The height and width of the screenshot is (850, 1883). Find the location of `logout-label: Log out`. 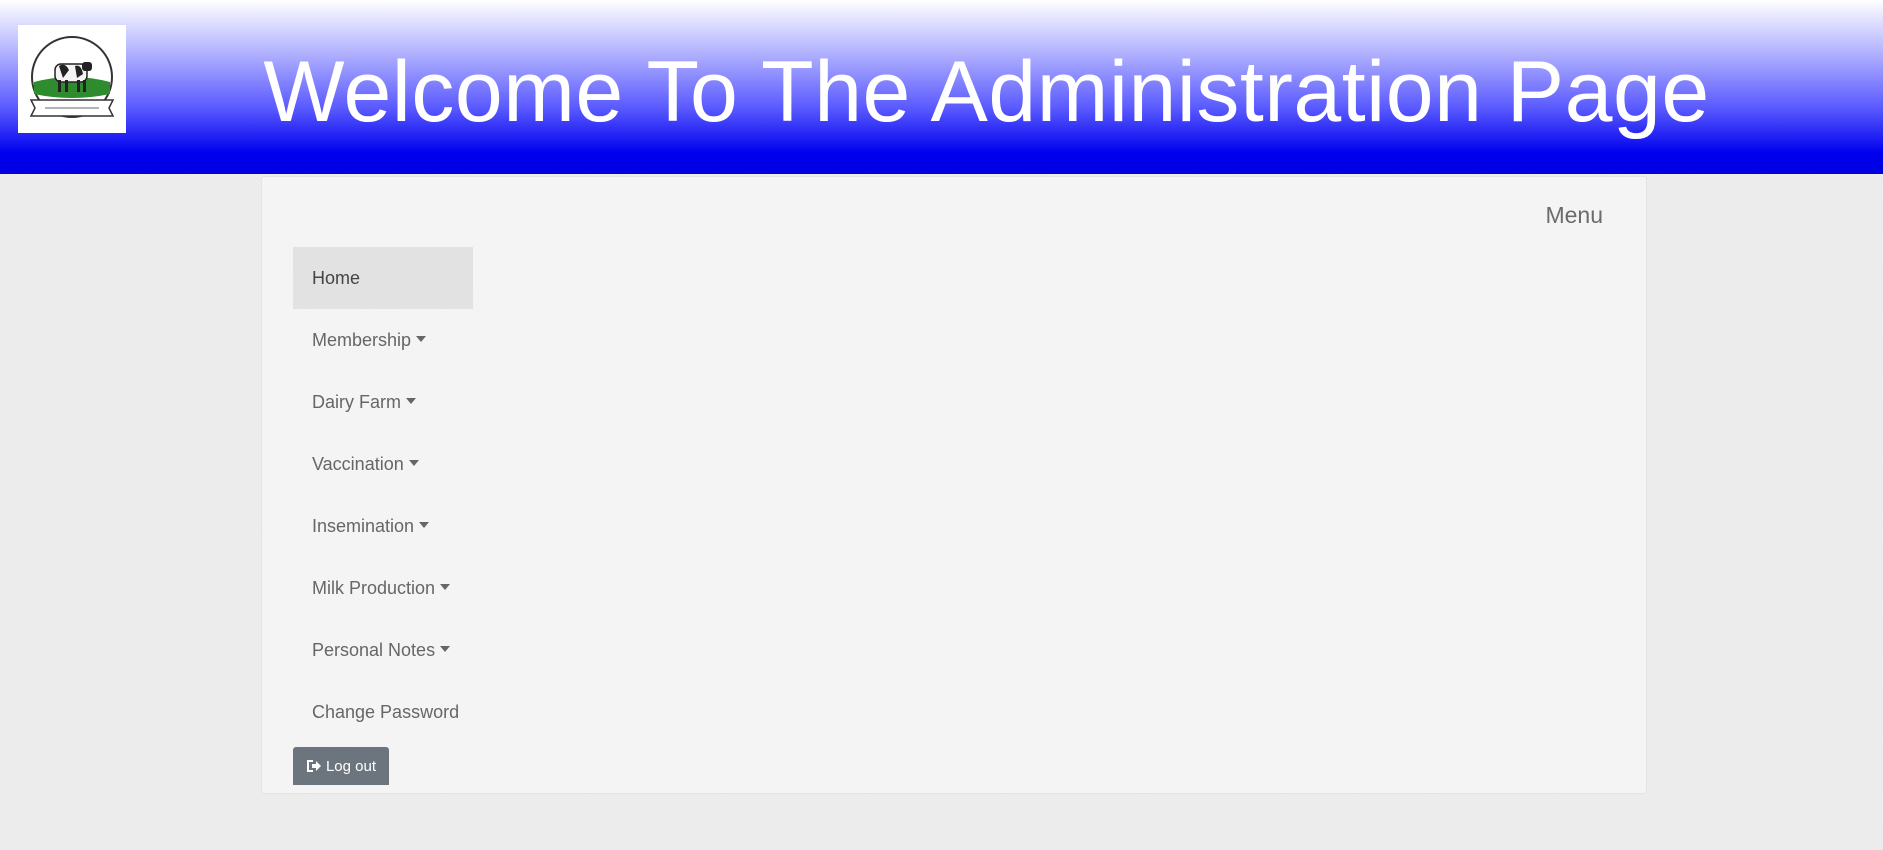

logout-label: Log out is located at coordinates (351, 766).